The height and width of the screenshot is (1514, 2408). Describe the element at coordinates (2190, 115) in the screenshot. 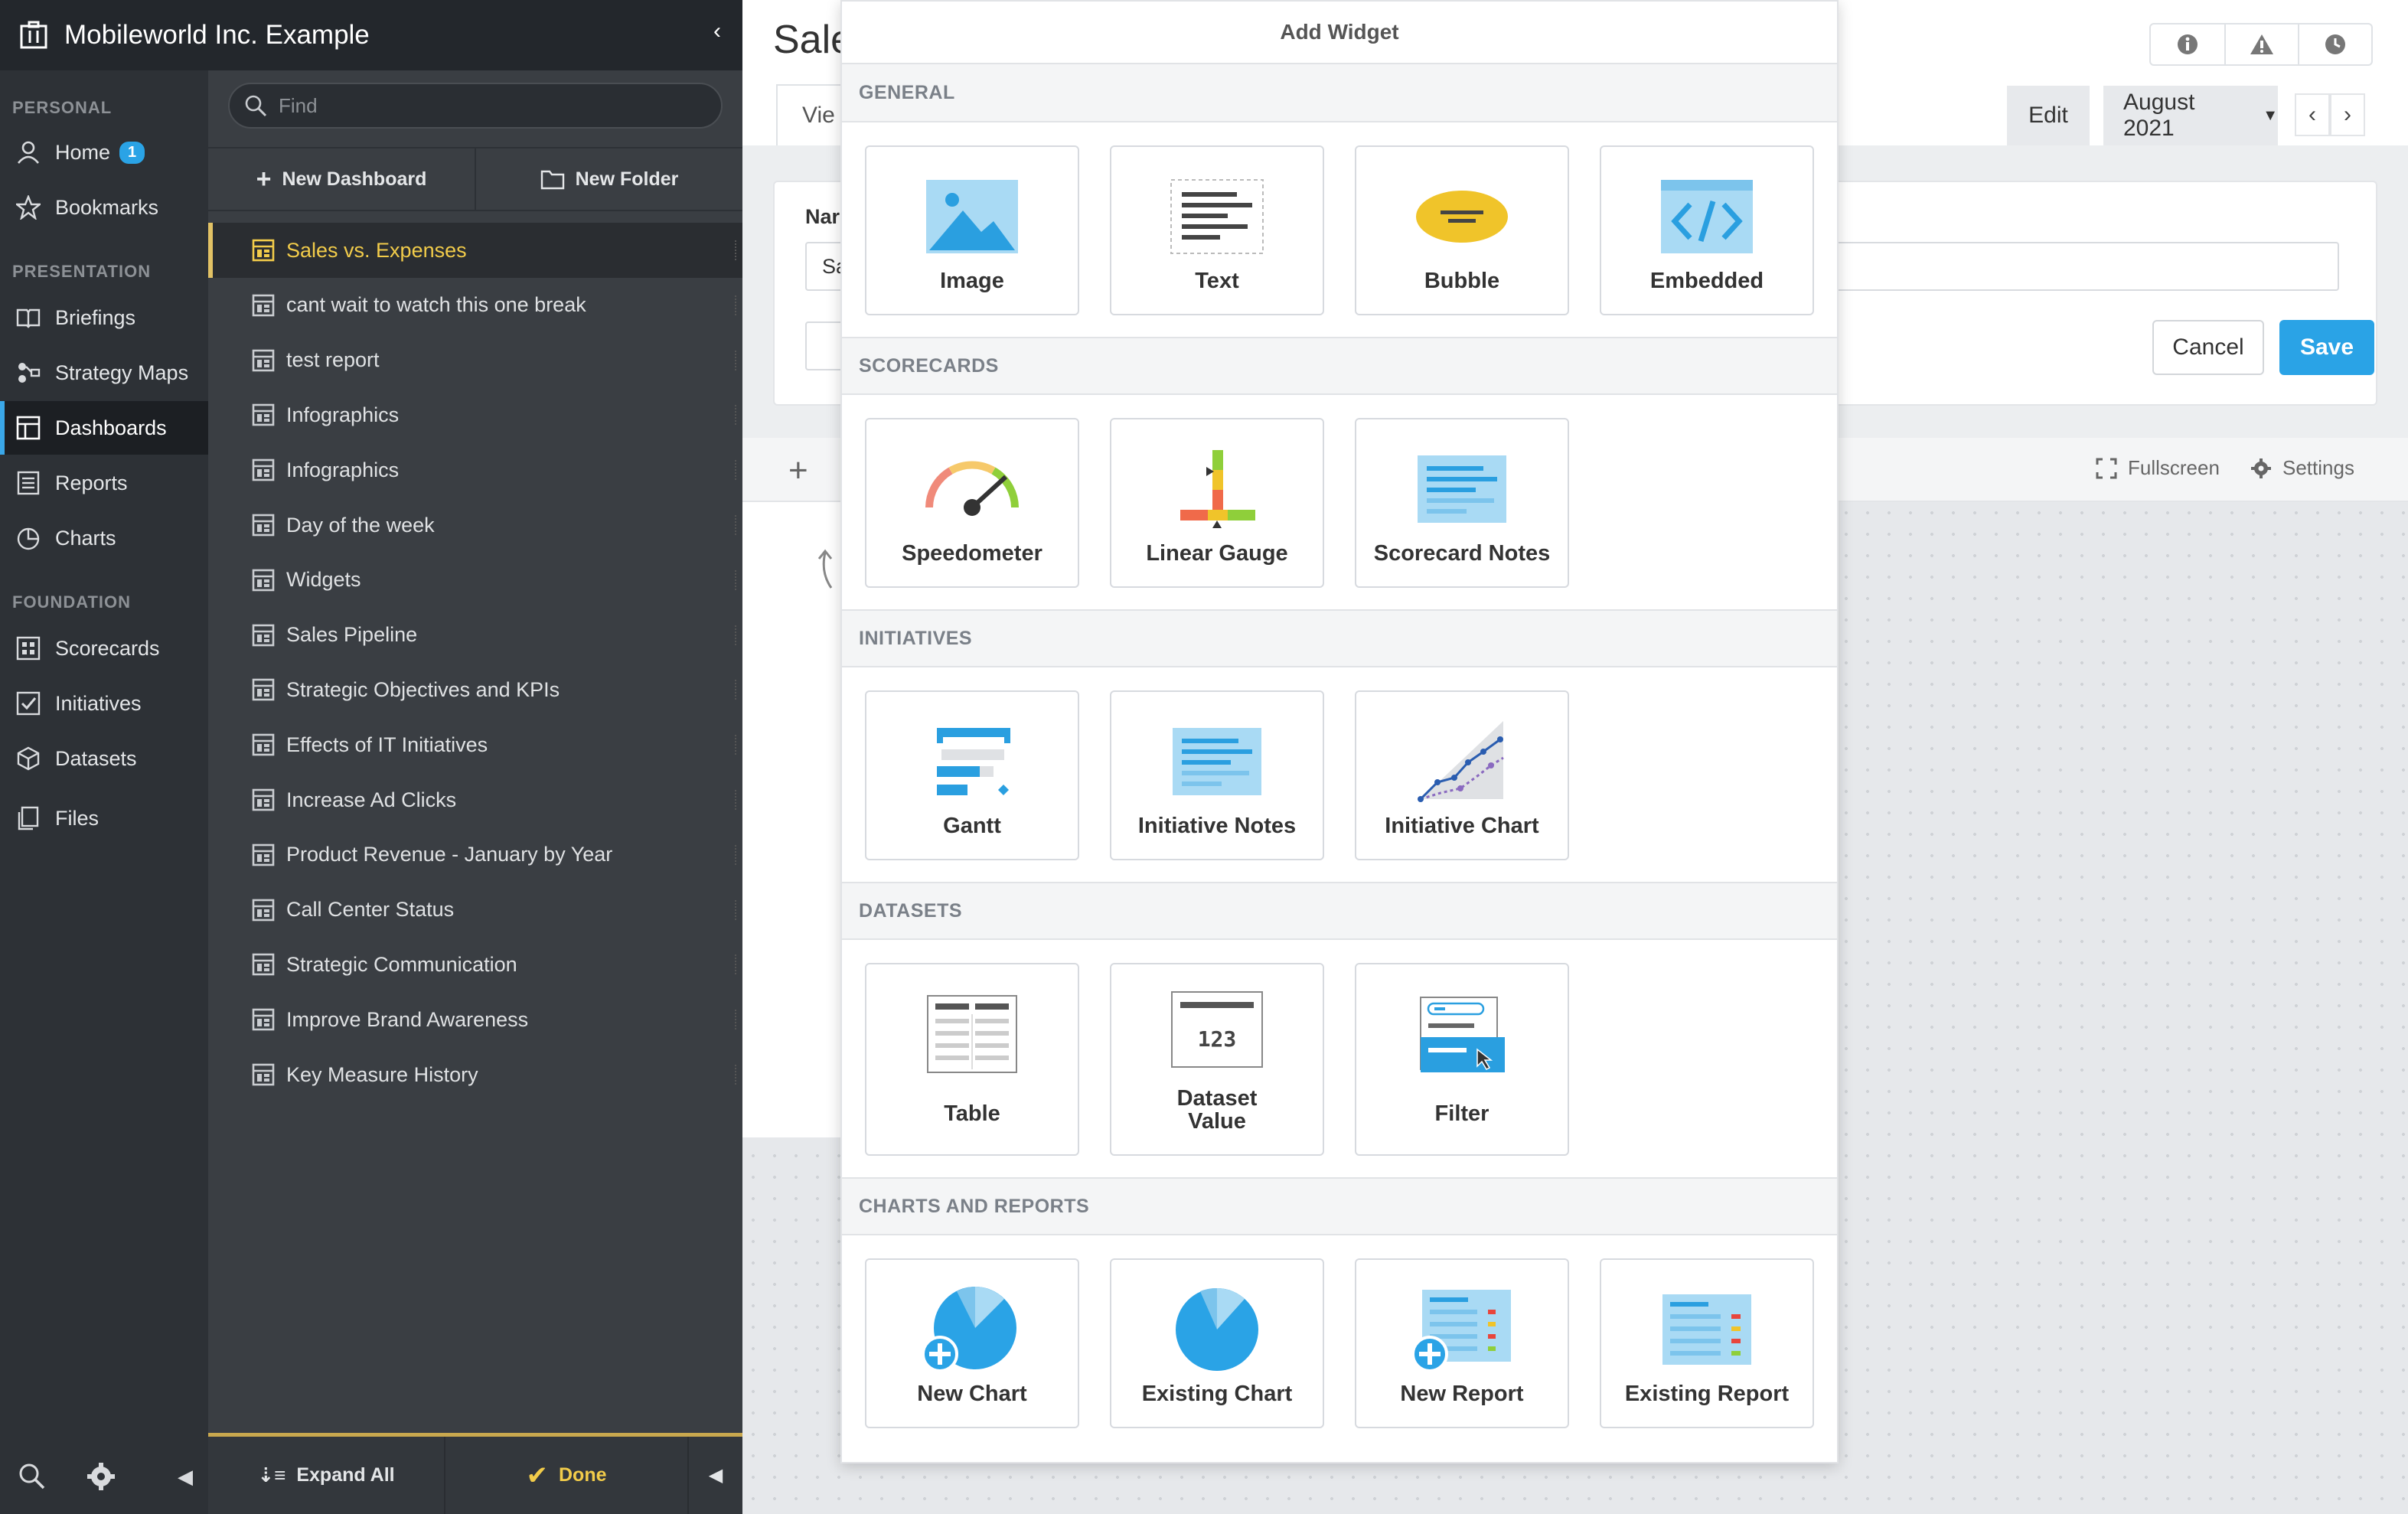

I see `period-select: August 2021 ▼` at that location.